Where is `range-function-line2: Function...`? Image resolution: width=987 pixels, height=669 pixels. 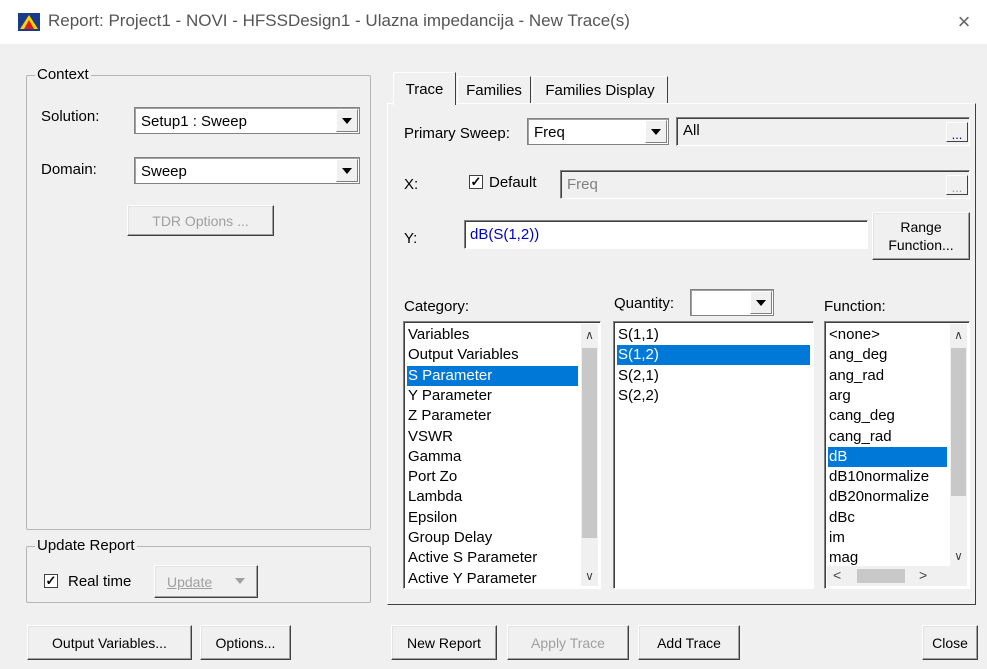 range-function-line2: Function... is located at coordinates (921, 245).